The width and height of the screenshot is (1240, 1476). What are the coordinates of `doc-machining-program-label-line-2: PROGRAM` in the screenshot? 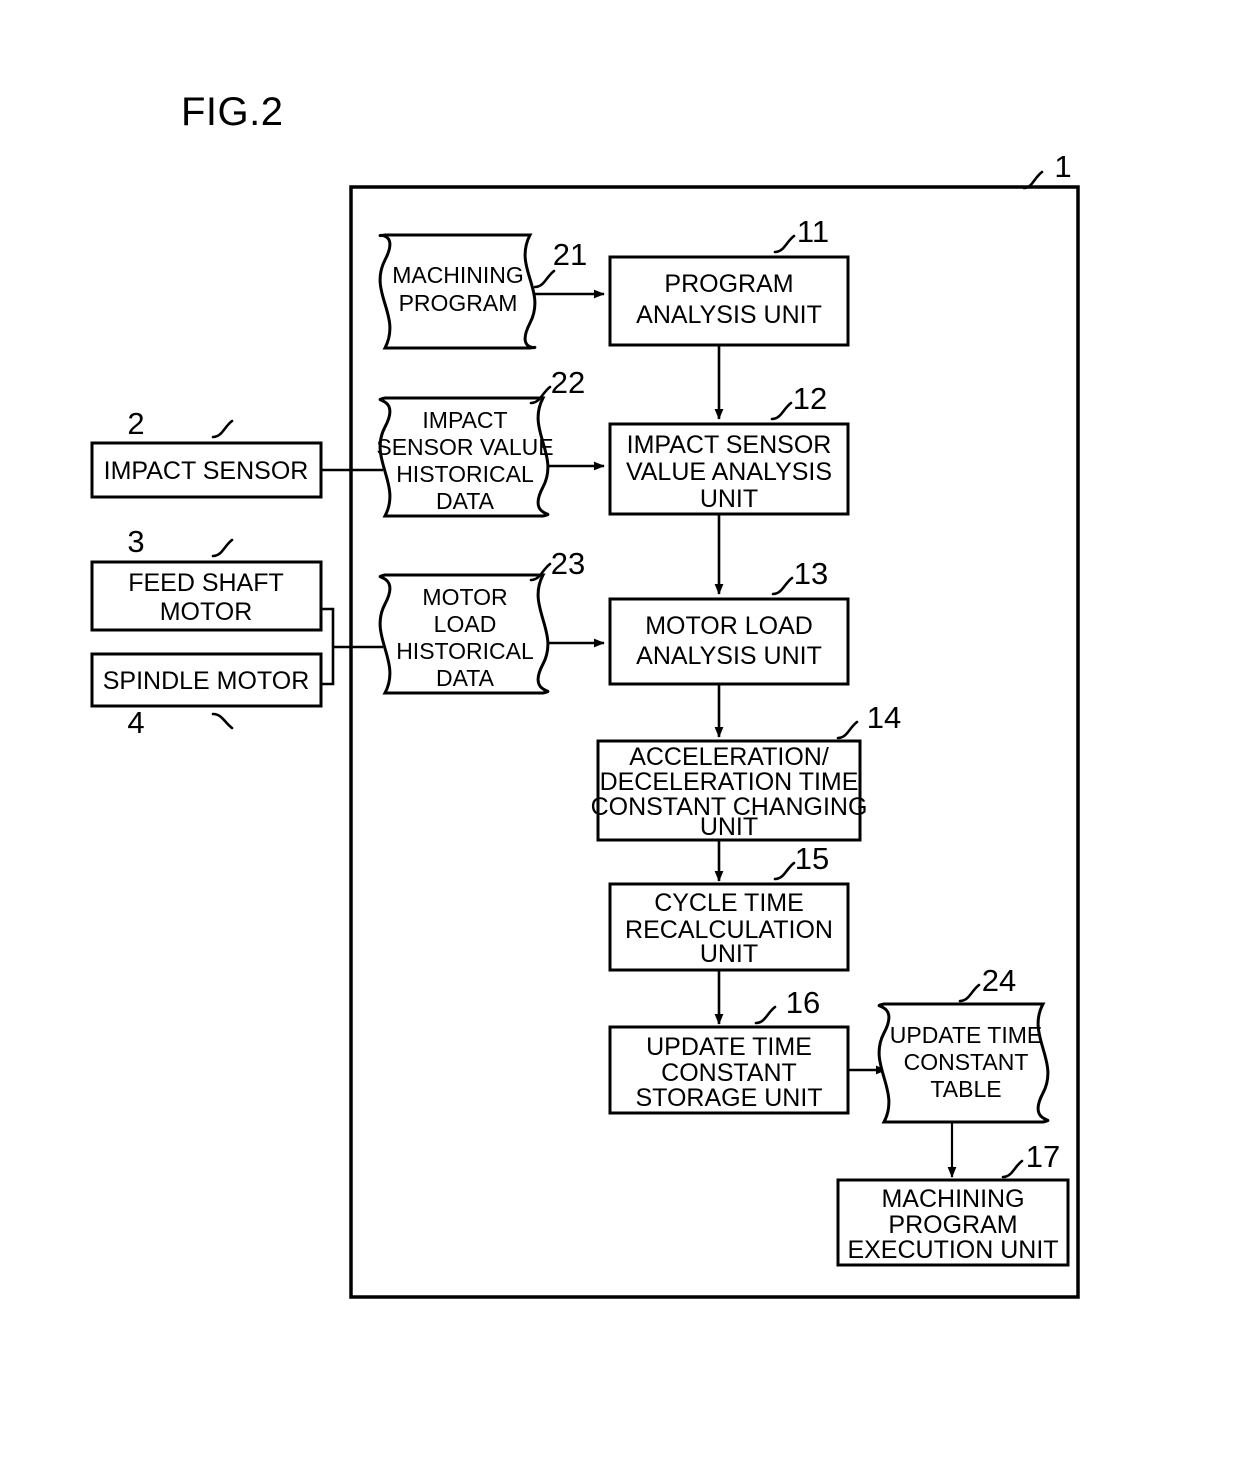 It's located at (458, 303).